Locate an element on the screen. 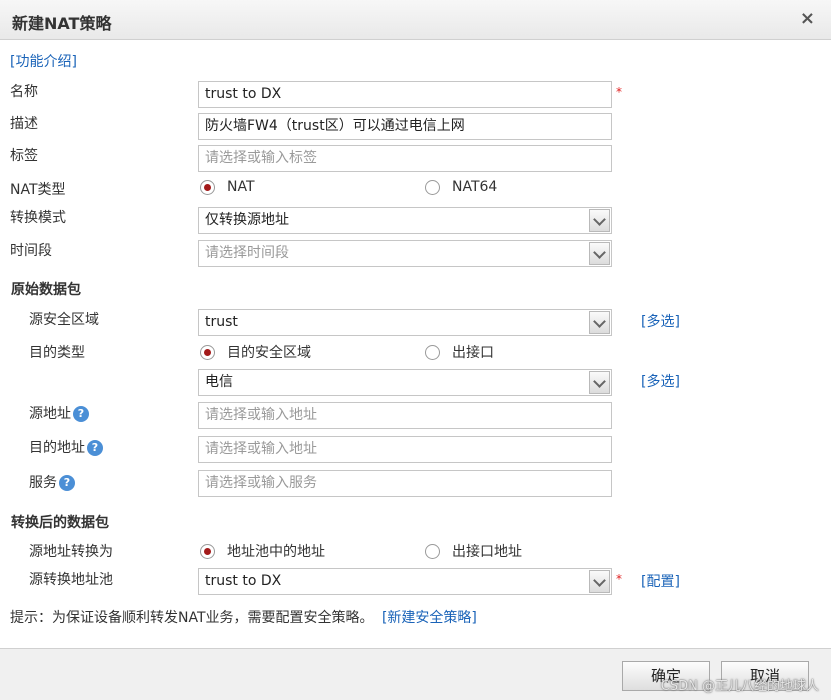 The height and width of the screenshot is (700, 831). translated-packet-heading: 转换后的数据包 is located at coordinates (60, 523).